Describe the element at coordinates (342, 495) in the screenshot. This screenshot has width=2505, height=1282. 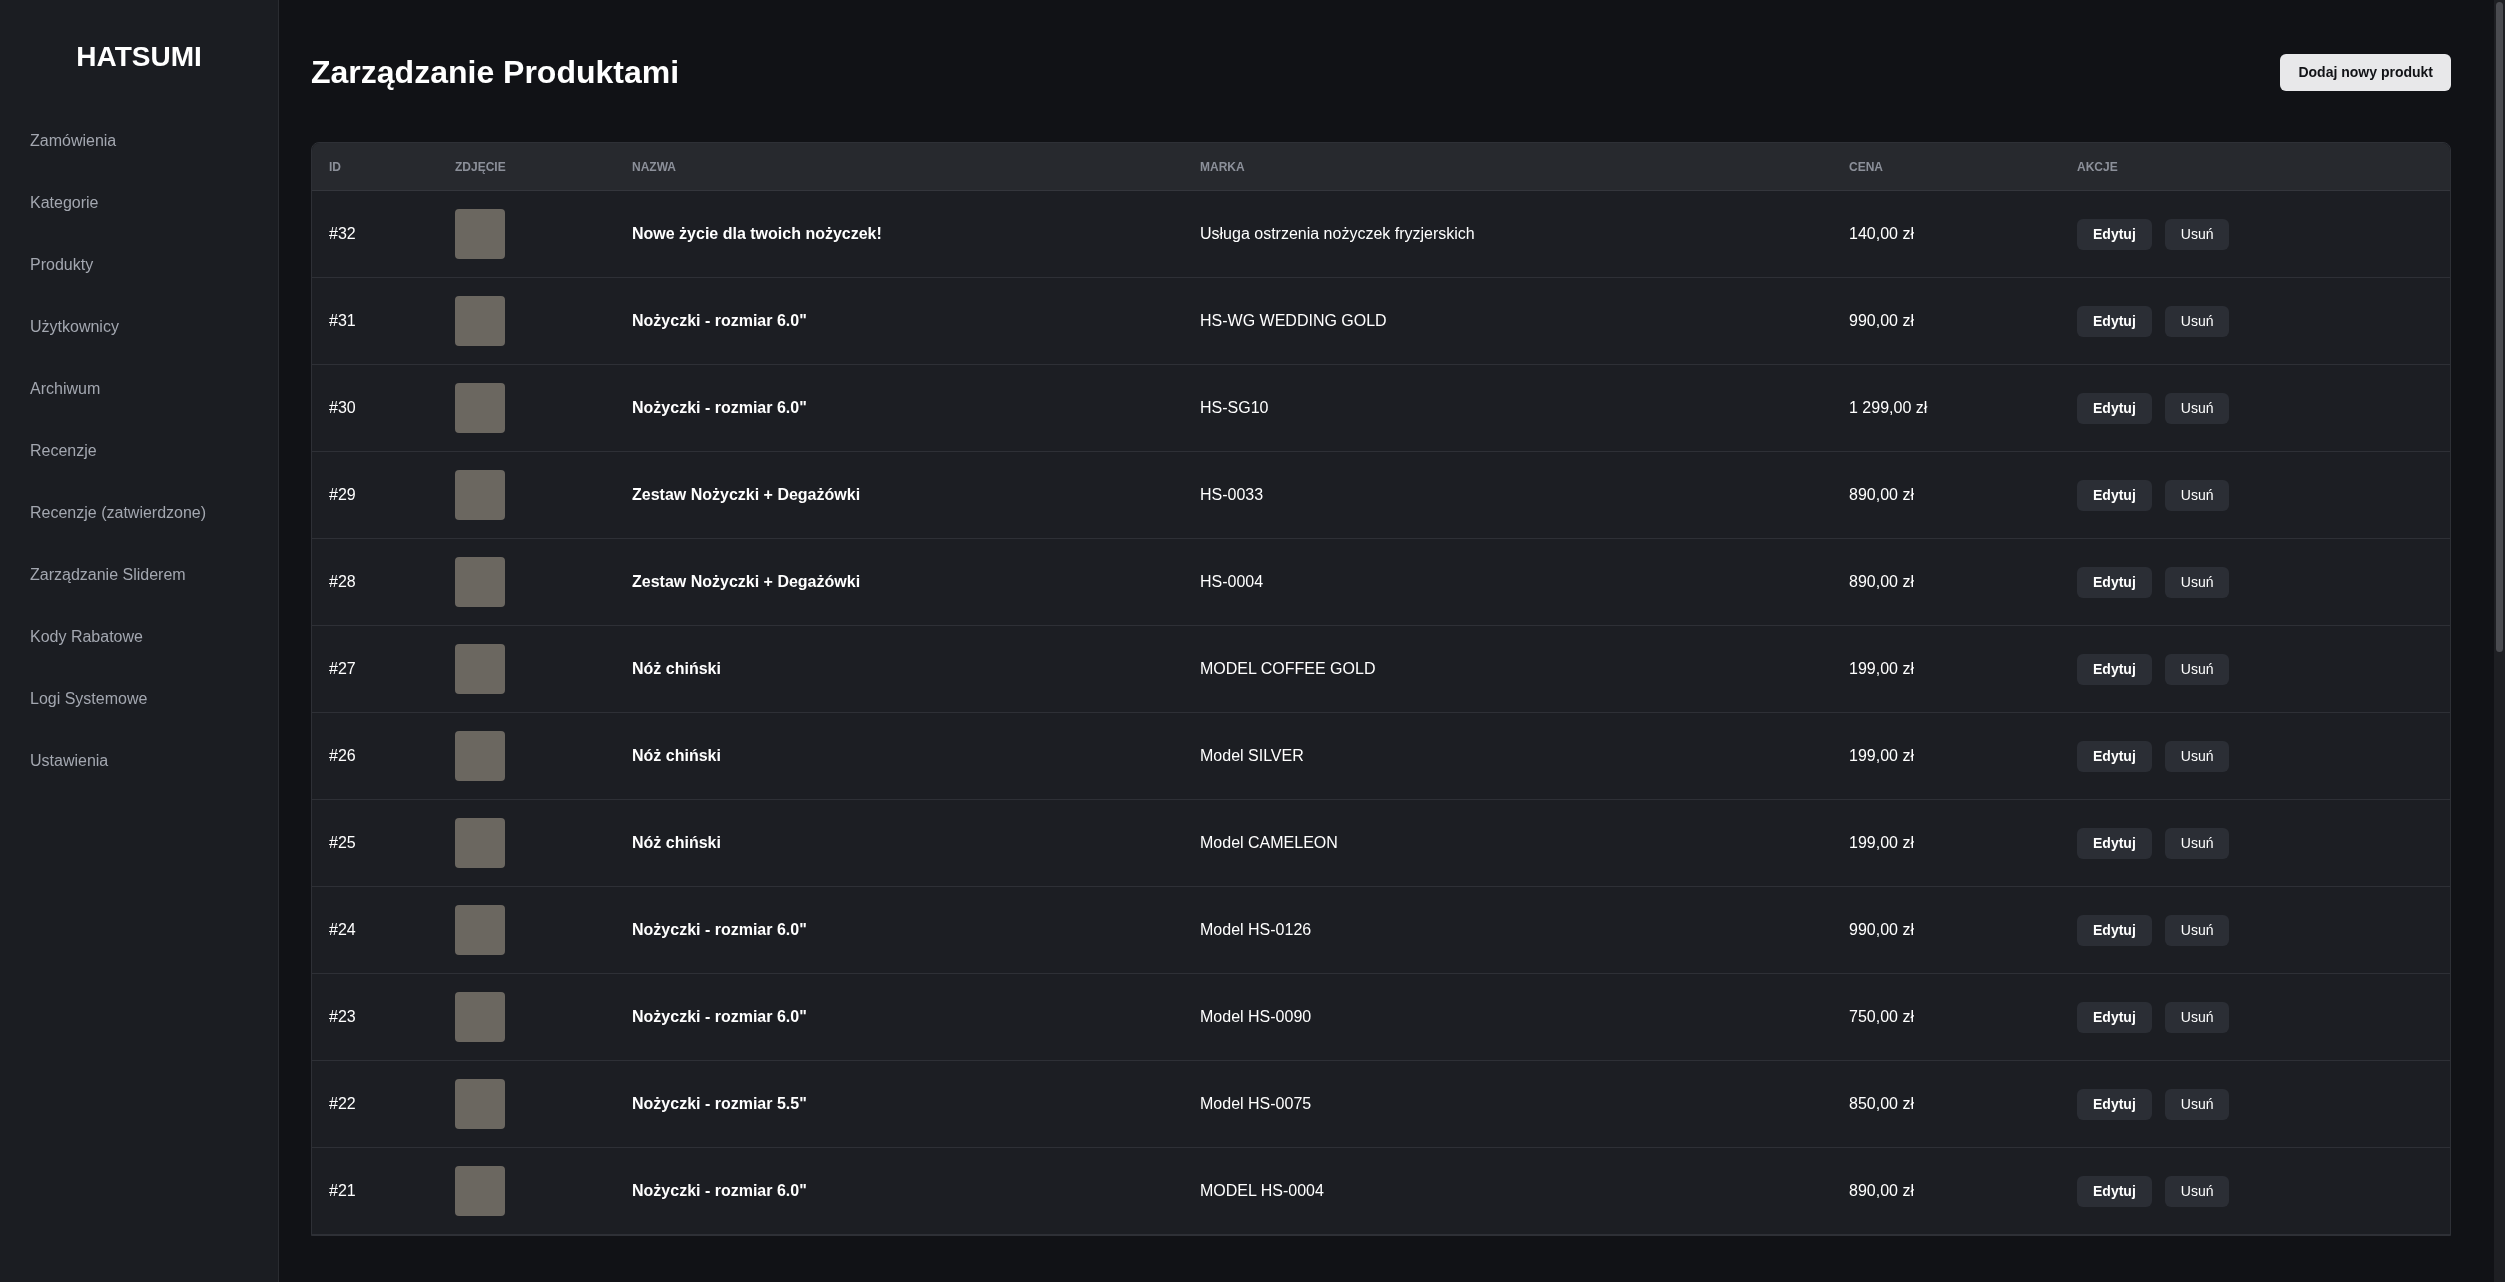
I see `id-cell-text: #29` at that location.